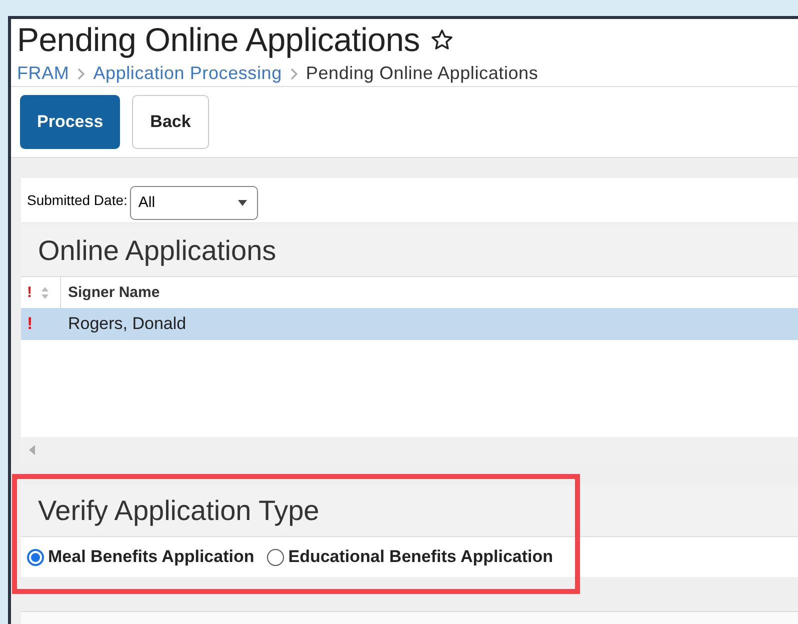  I want to click on breadcrumb-link: FRAM, so click(43, 73).